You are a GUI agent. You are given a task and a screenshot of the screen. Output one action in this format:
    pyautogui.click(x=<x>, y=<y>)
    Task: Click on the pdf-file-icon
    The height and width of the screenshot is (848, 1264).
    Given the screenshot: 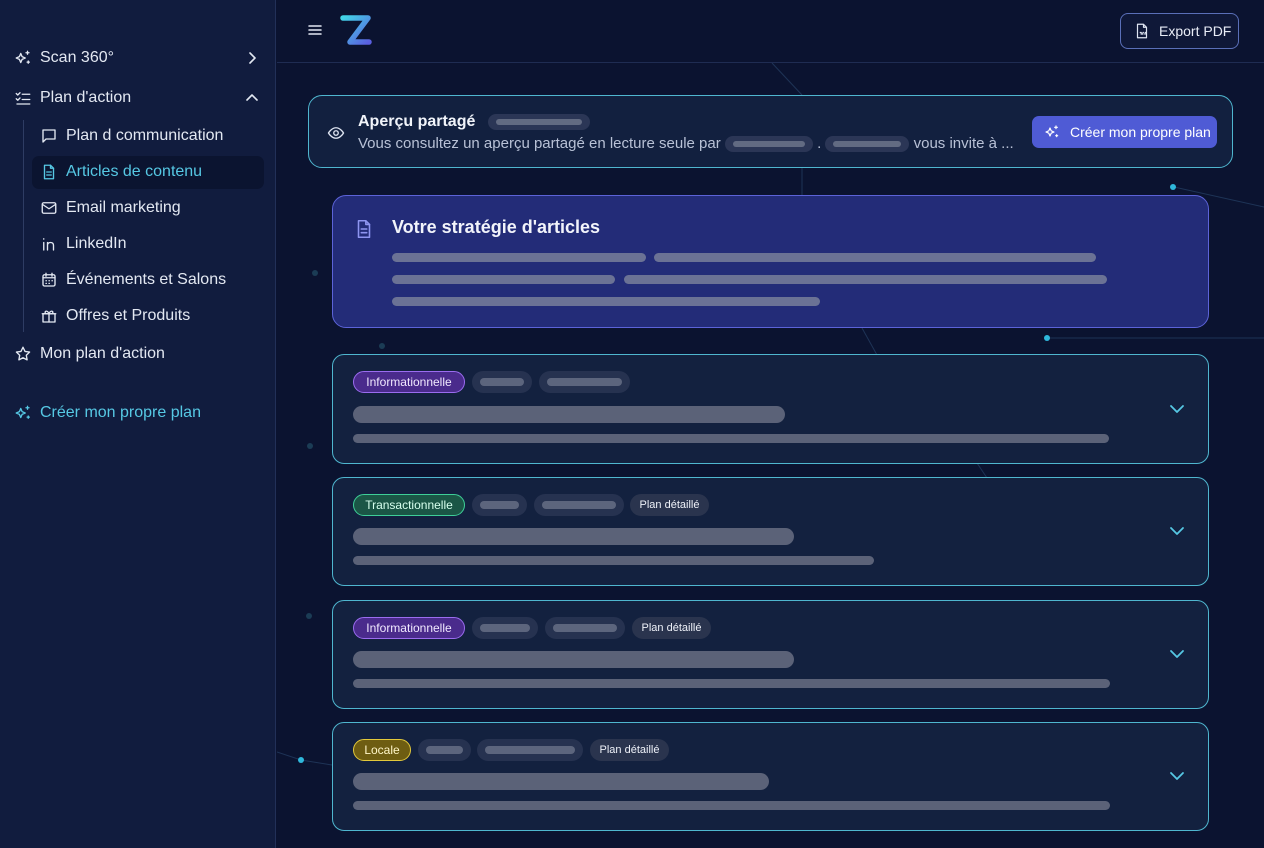 What is the action you would take?
    pyautogui.click(x=1142, y=31)
    